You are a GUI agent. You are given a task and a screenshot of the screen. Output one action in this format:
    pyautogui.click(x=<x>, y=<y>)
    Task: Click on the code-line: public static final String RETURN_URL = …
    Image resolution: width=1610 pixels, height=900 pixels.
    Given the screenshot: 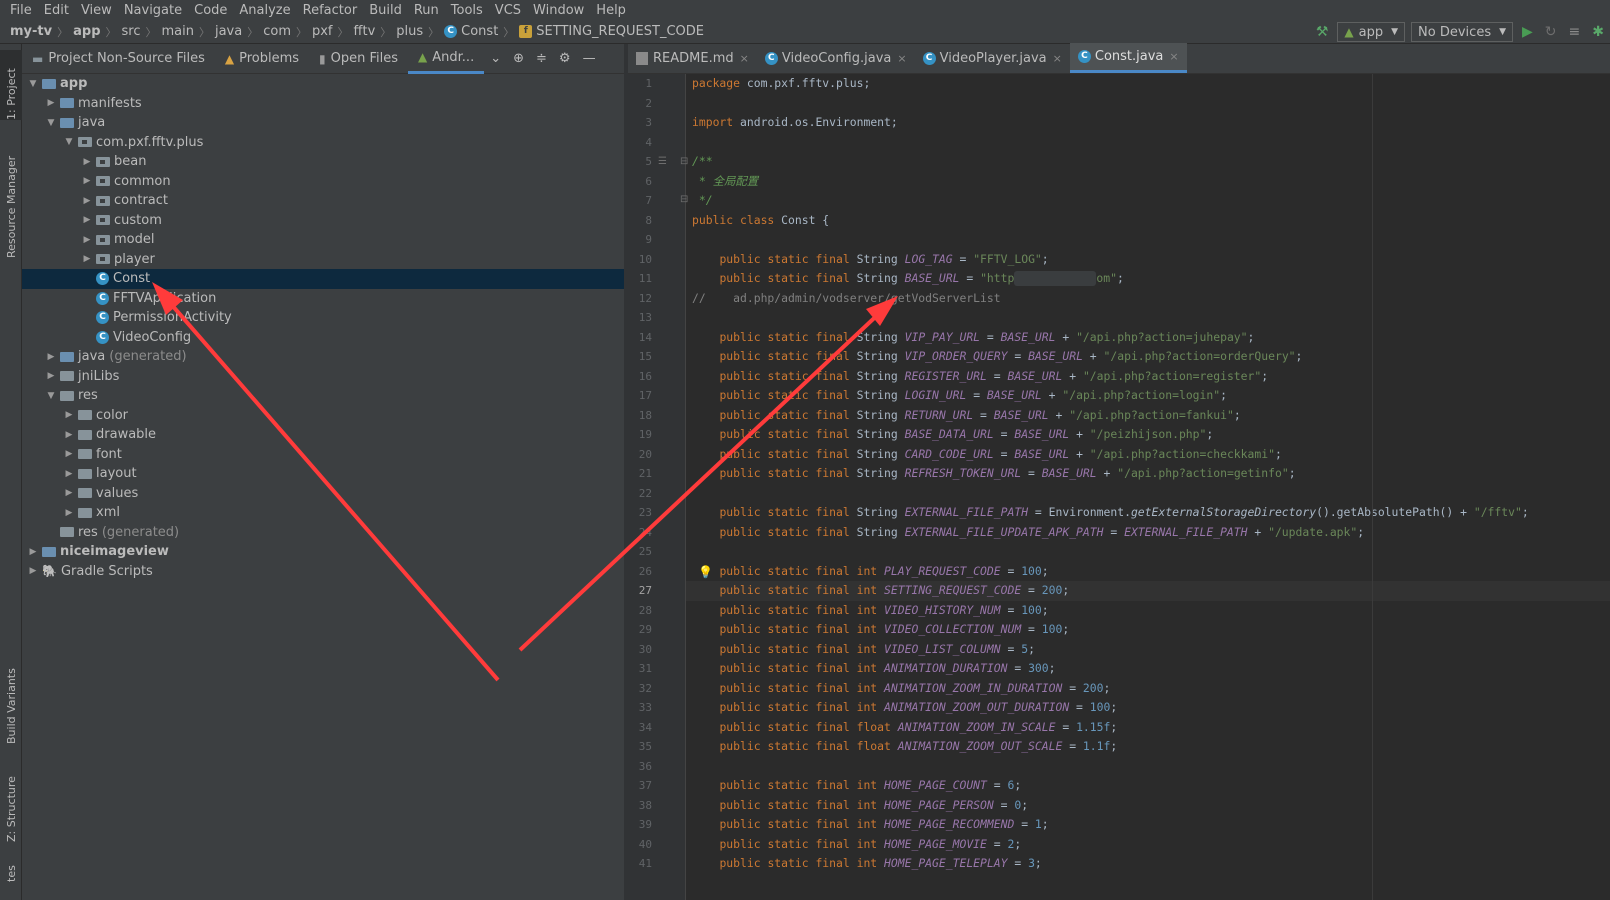 What is the action you would take?
    pyautogui.click(x=1148, y=416)
    